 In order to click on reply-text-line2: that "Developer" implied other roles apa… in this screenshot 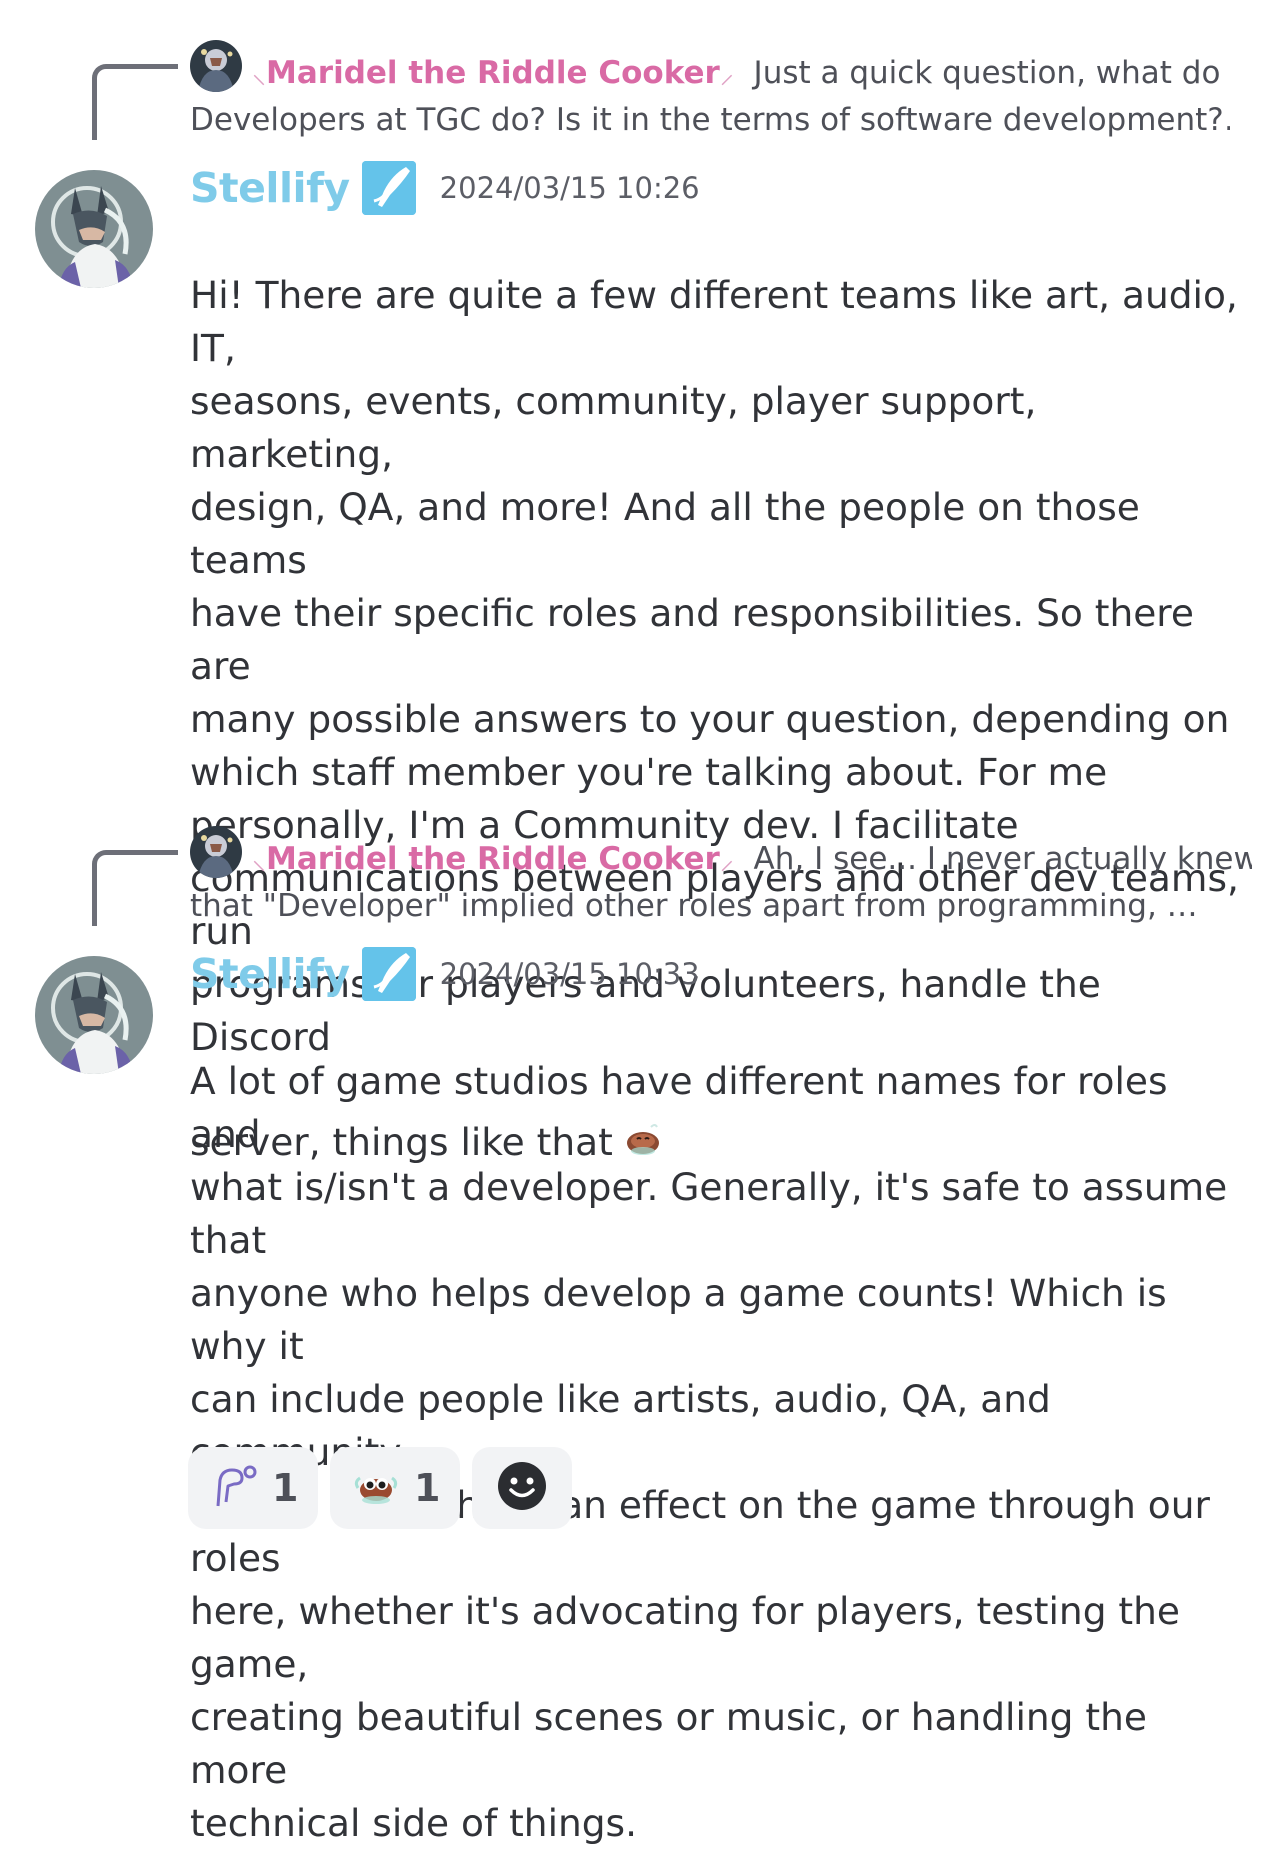, I will do `click(694, 906)`.